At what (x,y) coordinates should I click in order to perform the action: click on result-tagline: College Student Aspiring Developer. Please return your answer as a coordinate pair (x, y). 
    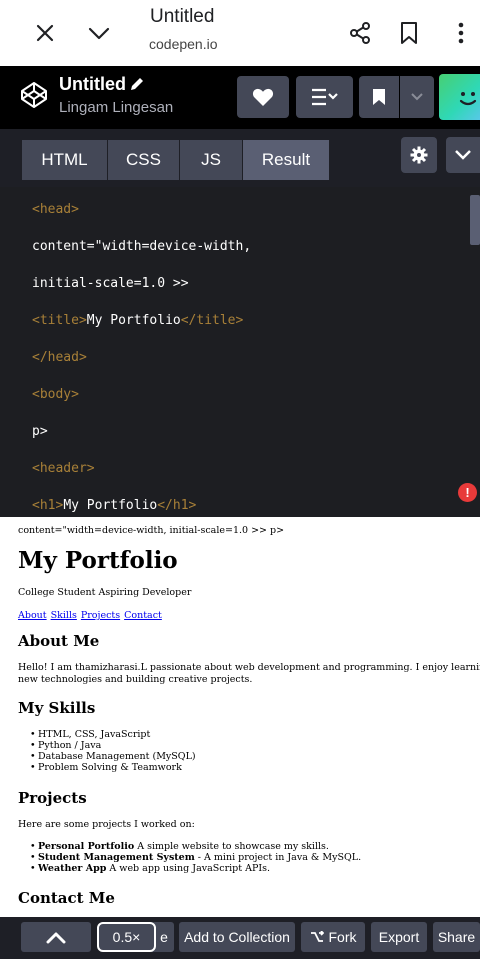
    Looking at the image, I should click on (105, 592).